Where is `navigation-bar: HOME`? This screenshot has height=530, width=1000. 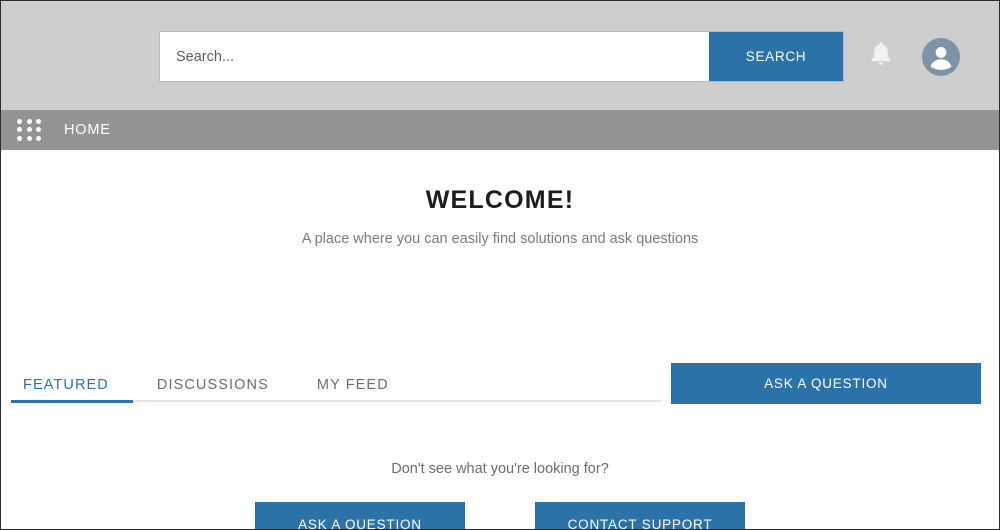
navigation-bar: HOME is located at coordinates (500, 130).